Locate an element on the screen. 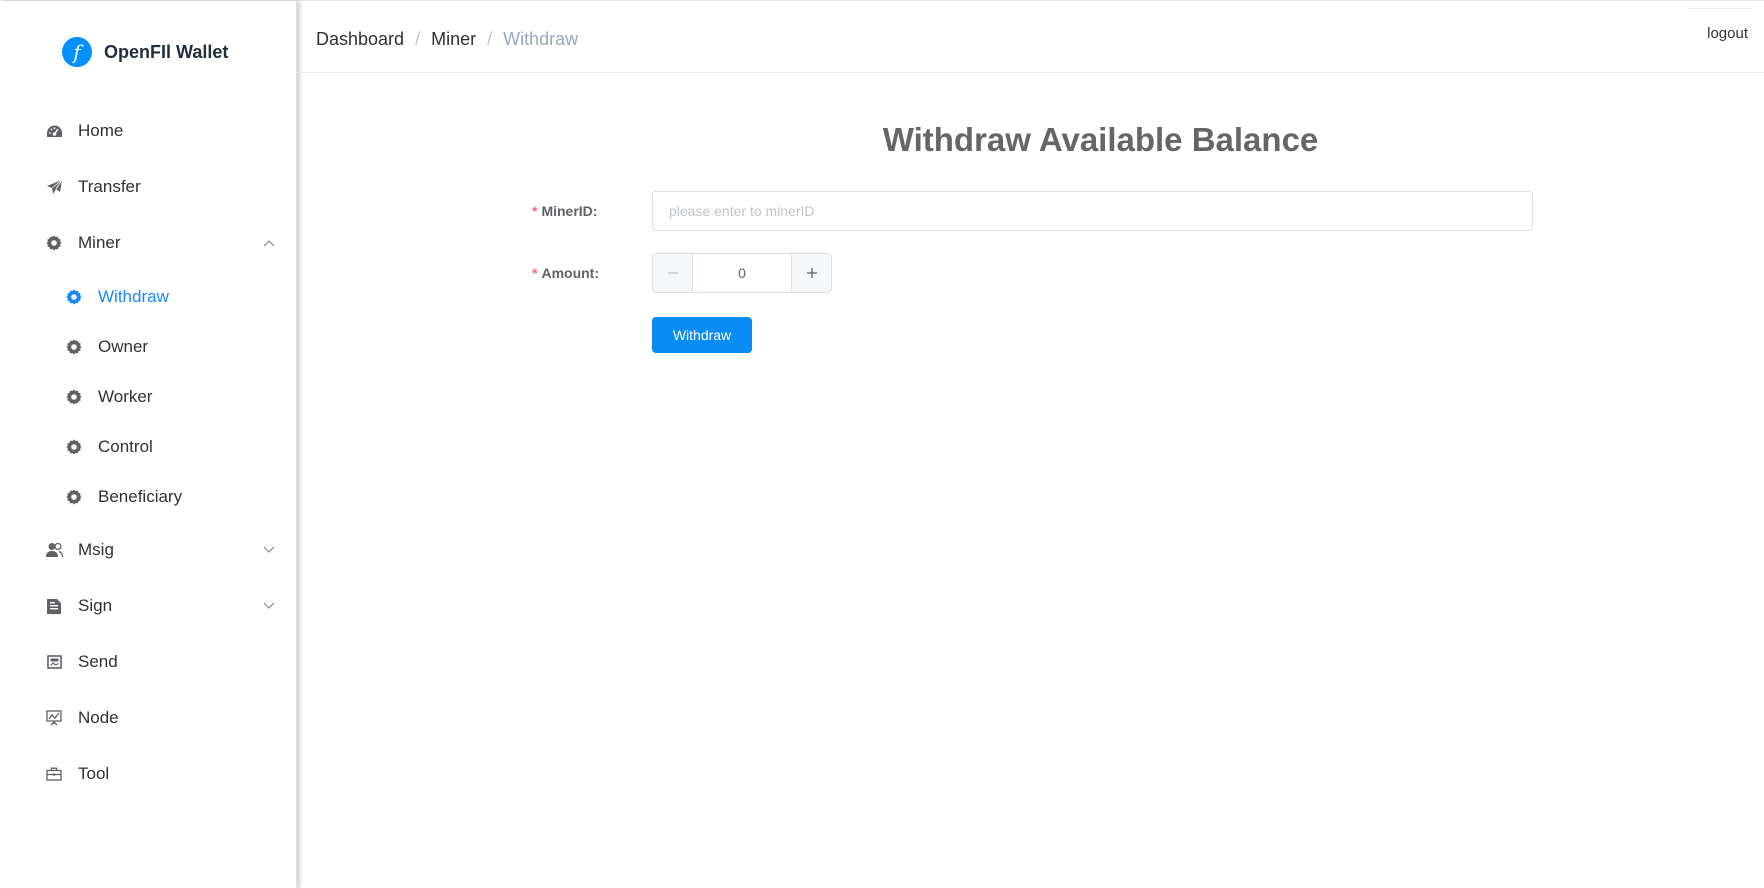 This screenshot has width=1764, height=888. sidebar-item-home: Home is located at coordinates (148, 131).